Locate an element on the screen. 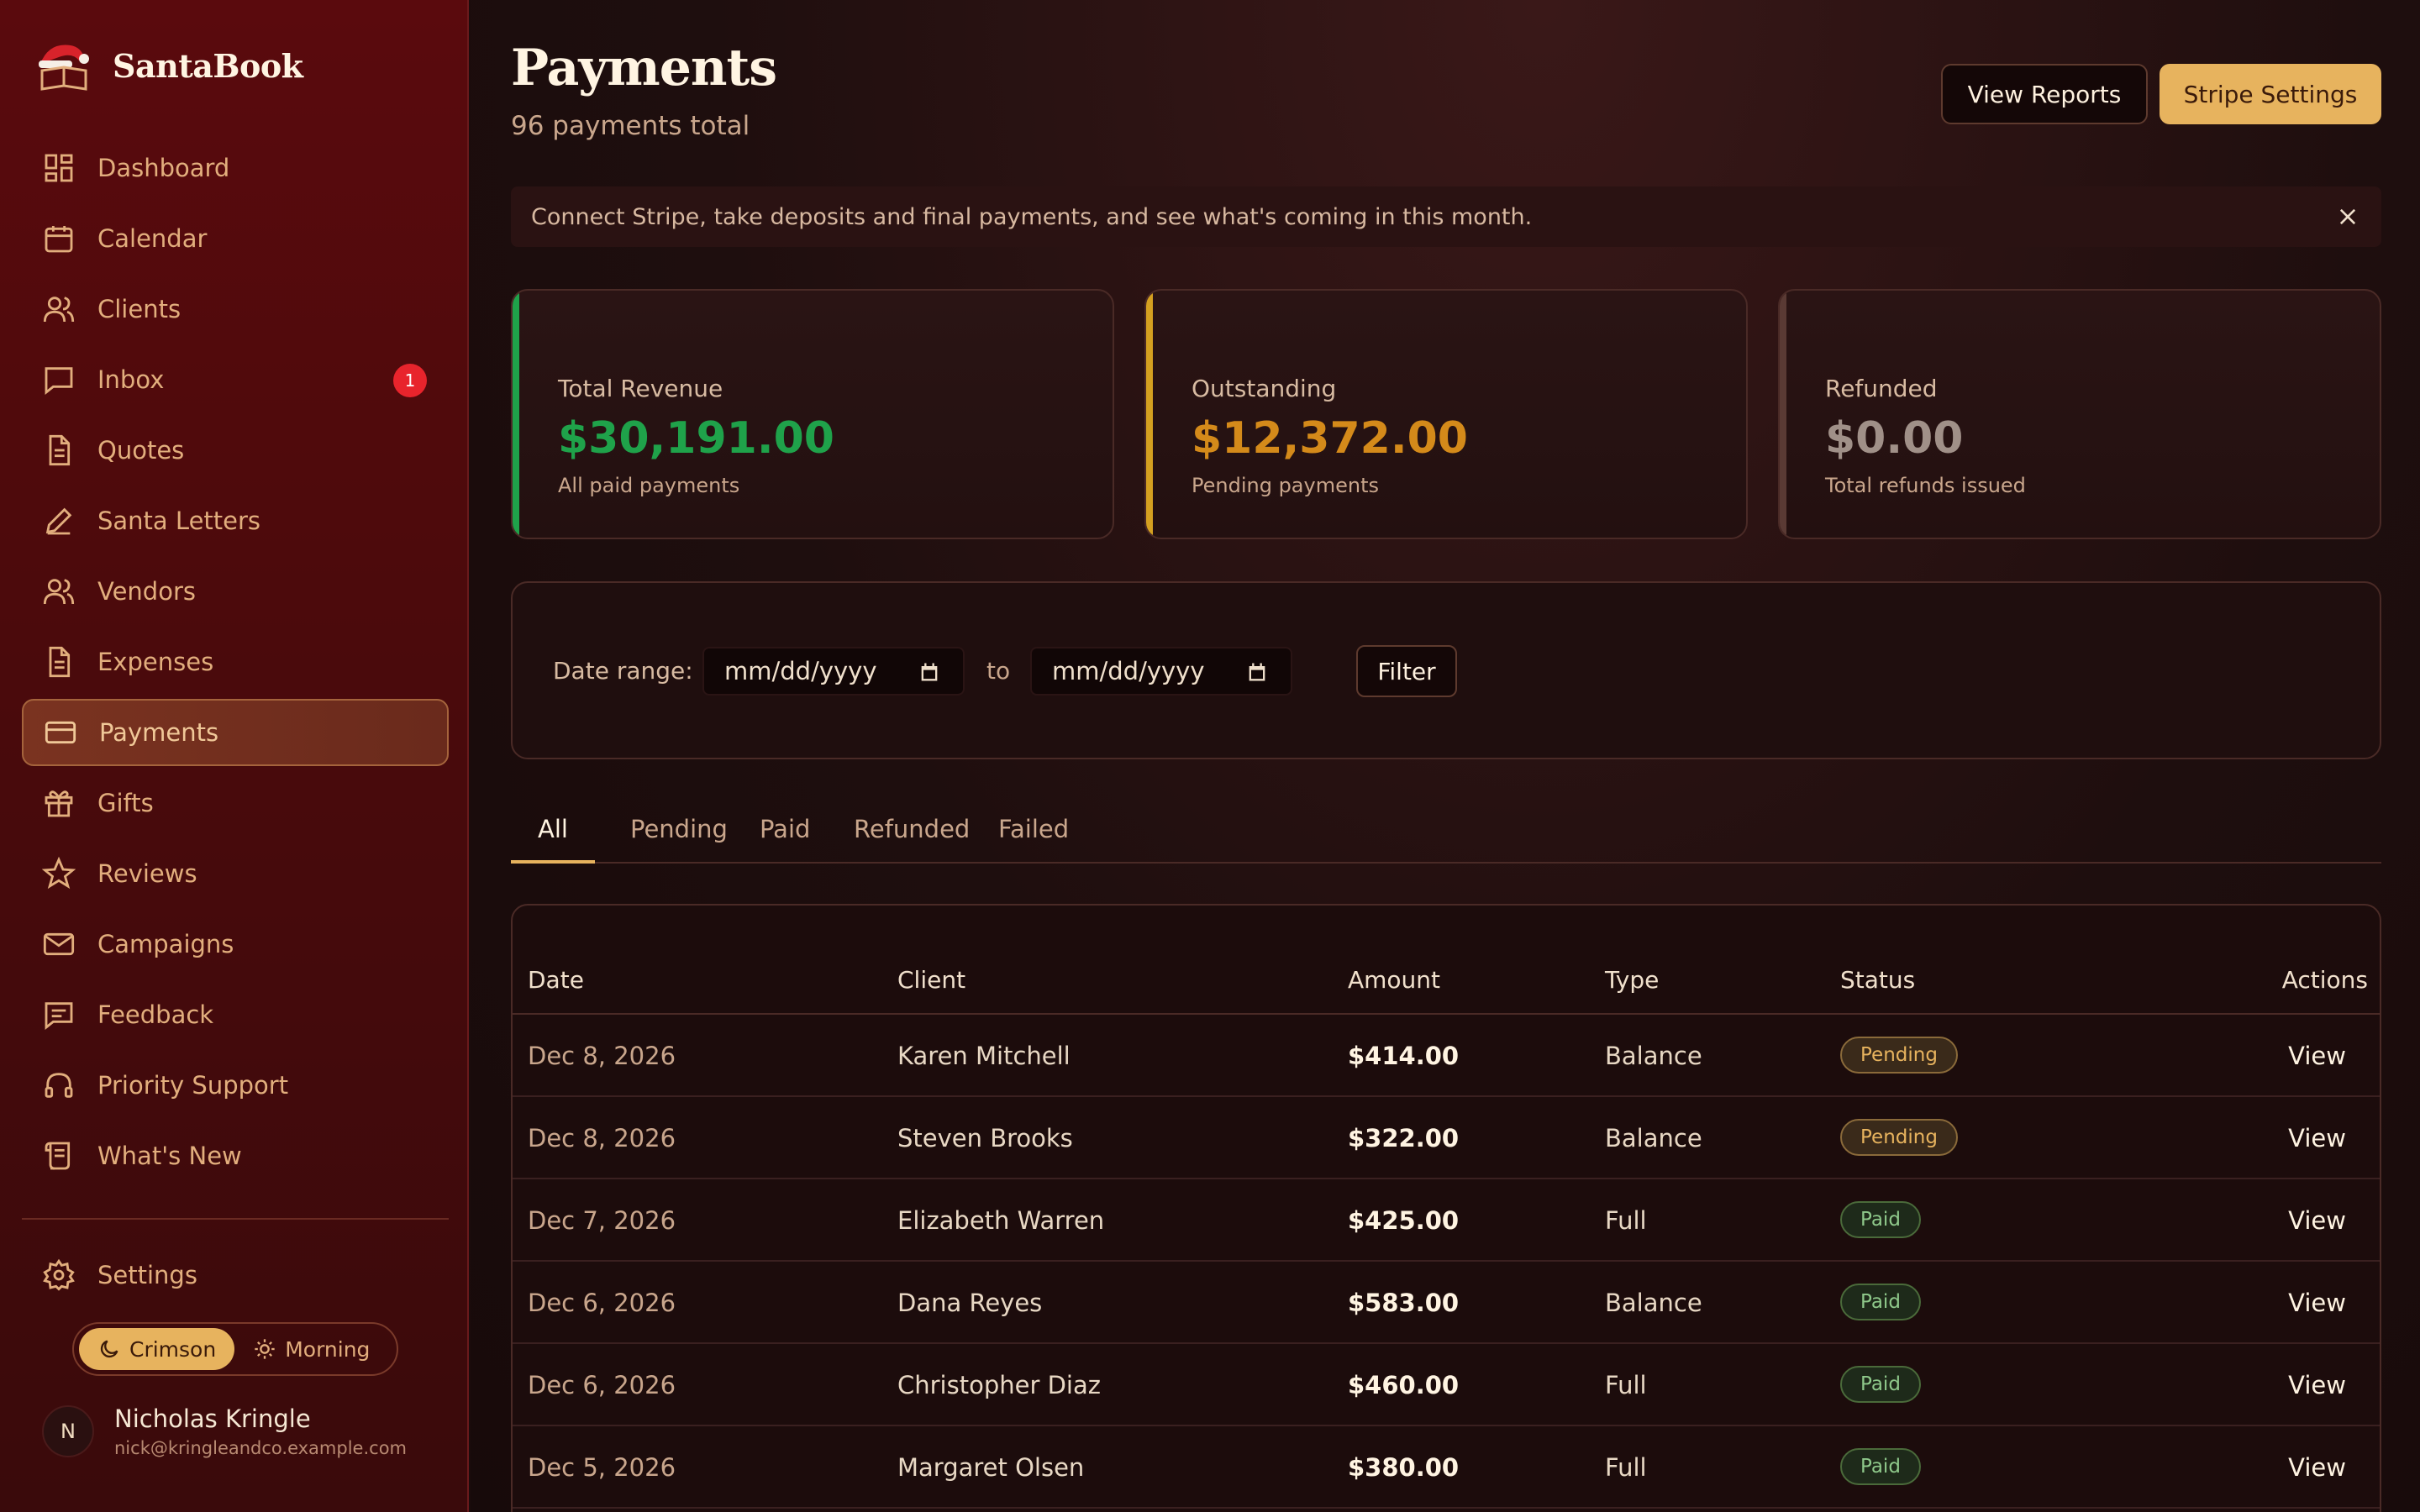  sidebar-item-label: Expenses is located at coordinates (155, 662).